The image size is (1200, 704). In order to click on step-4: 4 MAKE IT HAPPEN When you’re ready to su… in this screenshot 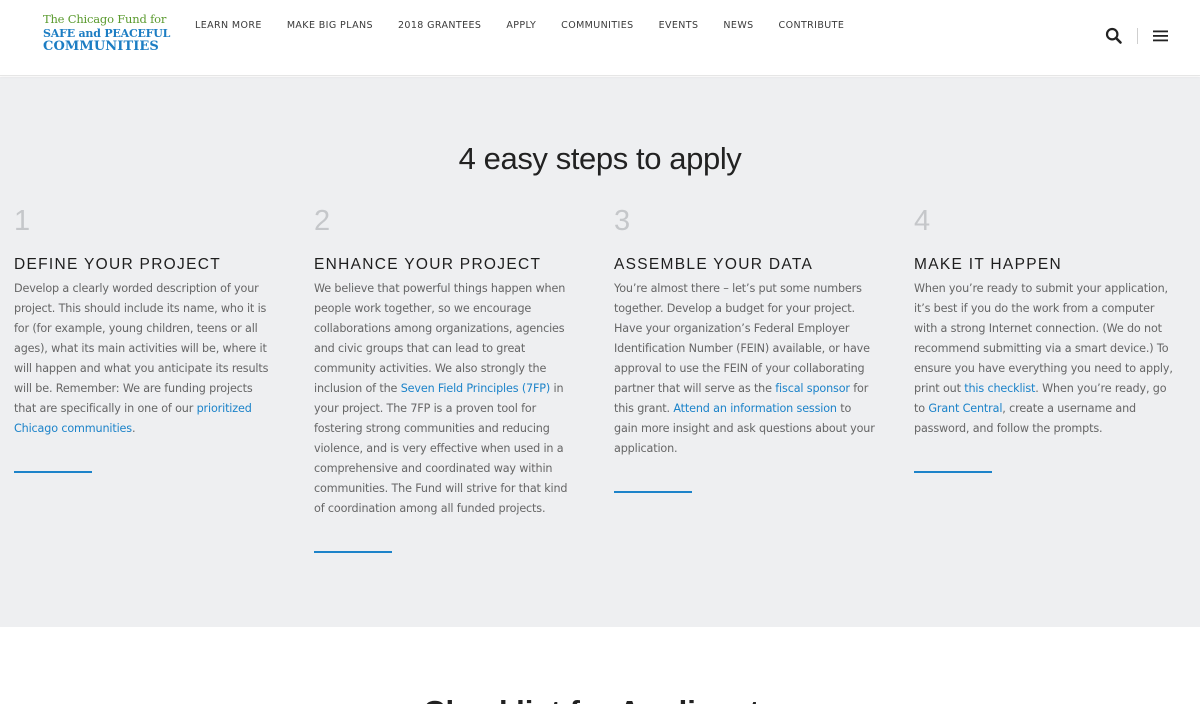, I will do `click(1045, 340)`.